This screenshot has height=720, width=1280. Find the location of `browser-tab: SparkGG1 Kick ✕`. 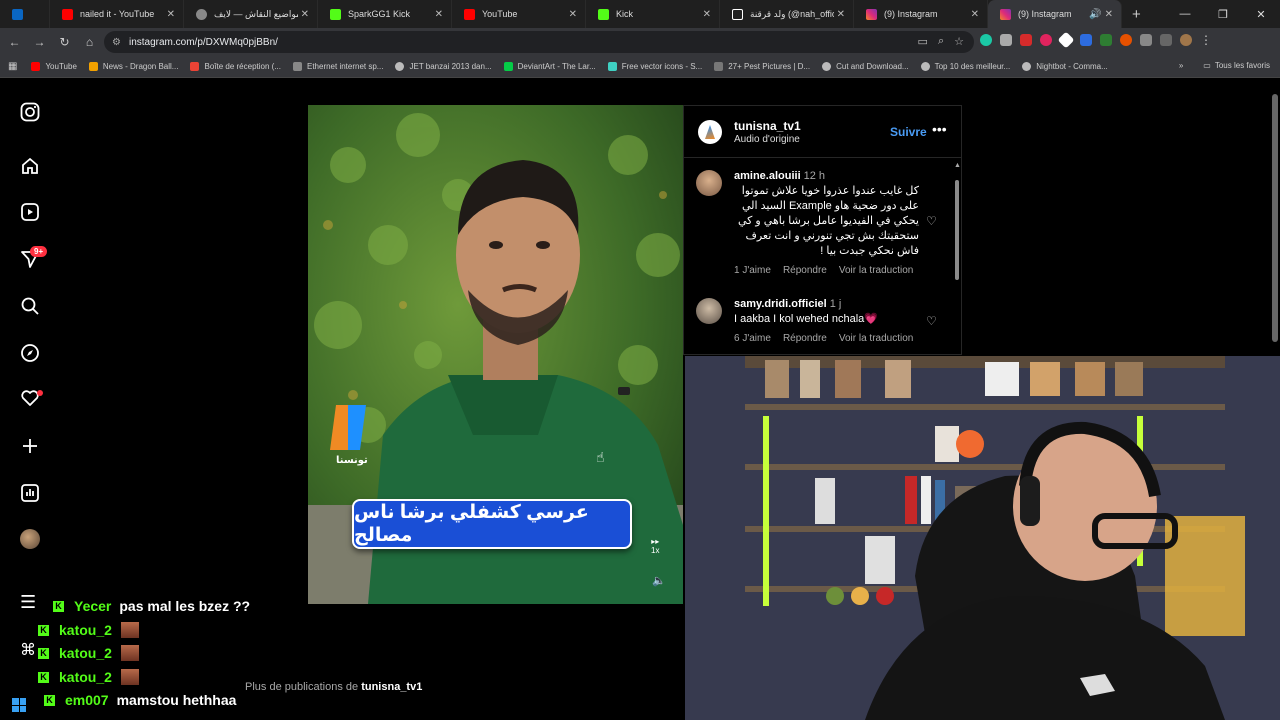

browser-tab: SparkGG1 Kick ✕ is located at coordinates (385, 14).